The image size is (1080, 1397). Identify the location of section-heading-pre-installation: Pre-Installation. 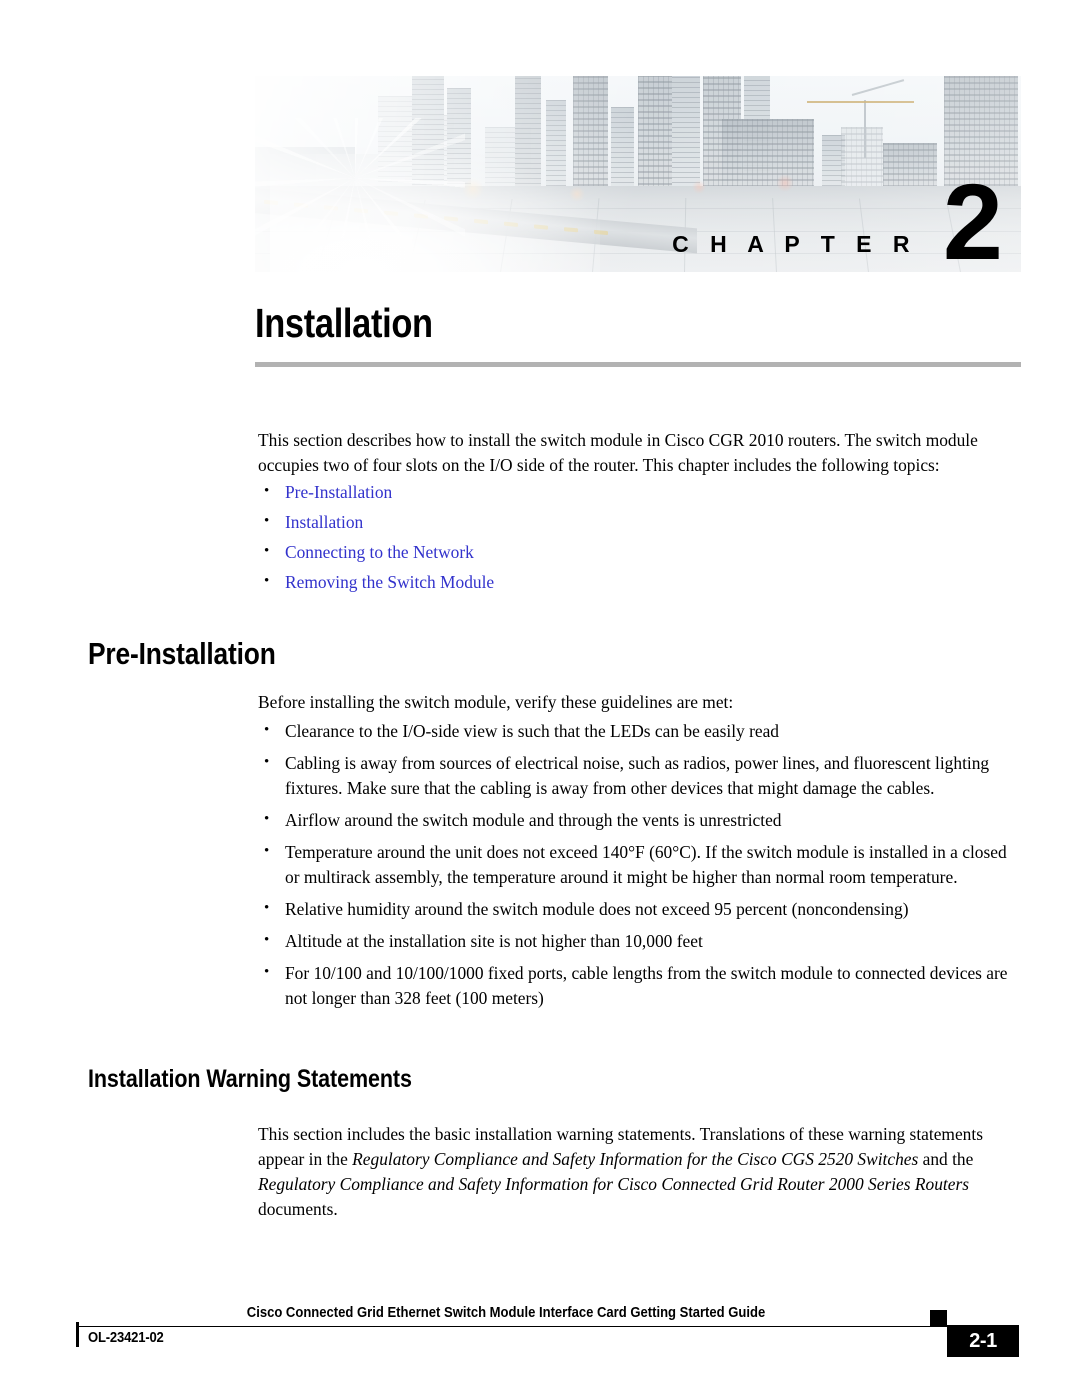
(182, 653).